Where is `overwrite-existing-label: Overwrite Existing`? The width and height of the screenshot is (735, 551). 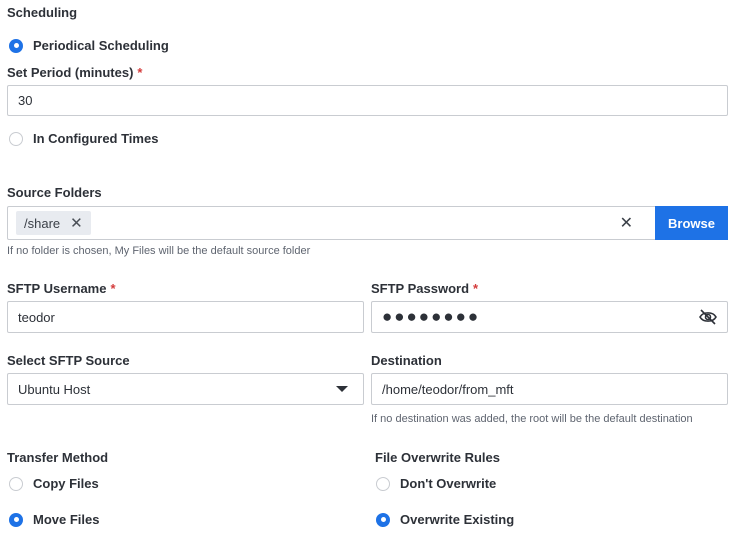 overwrite-existing-label: Overwrite Existing is located at coordinates (457, 519).